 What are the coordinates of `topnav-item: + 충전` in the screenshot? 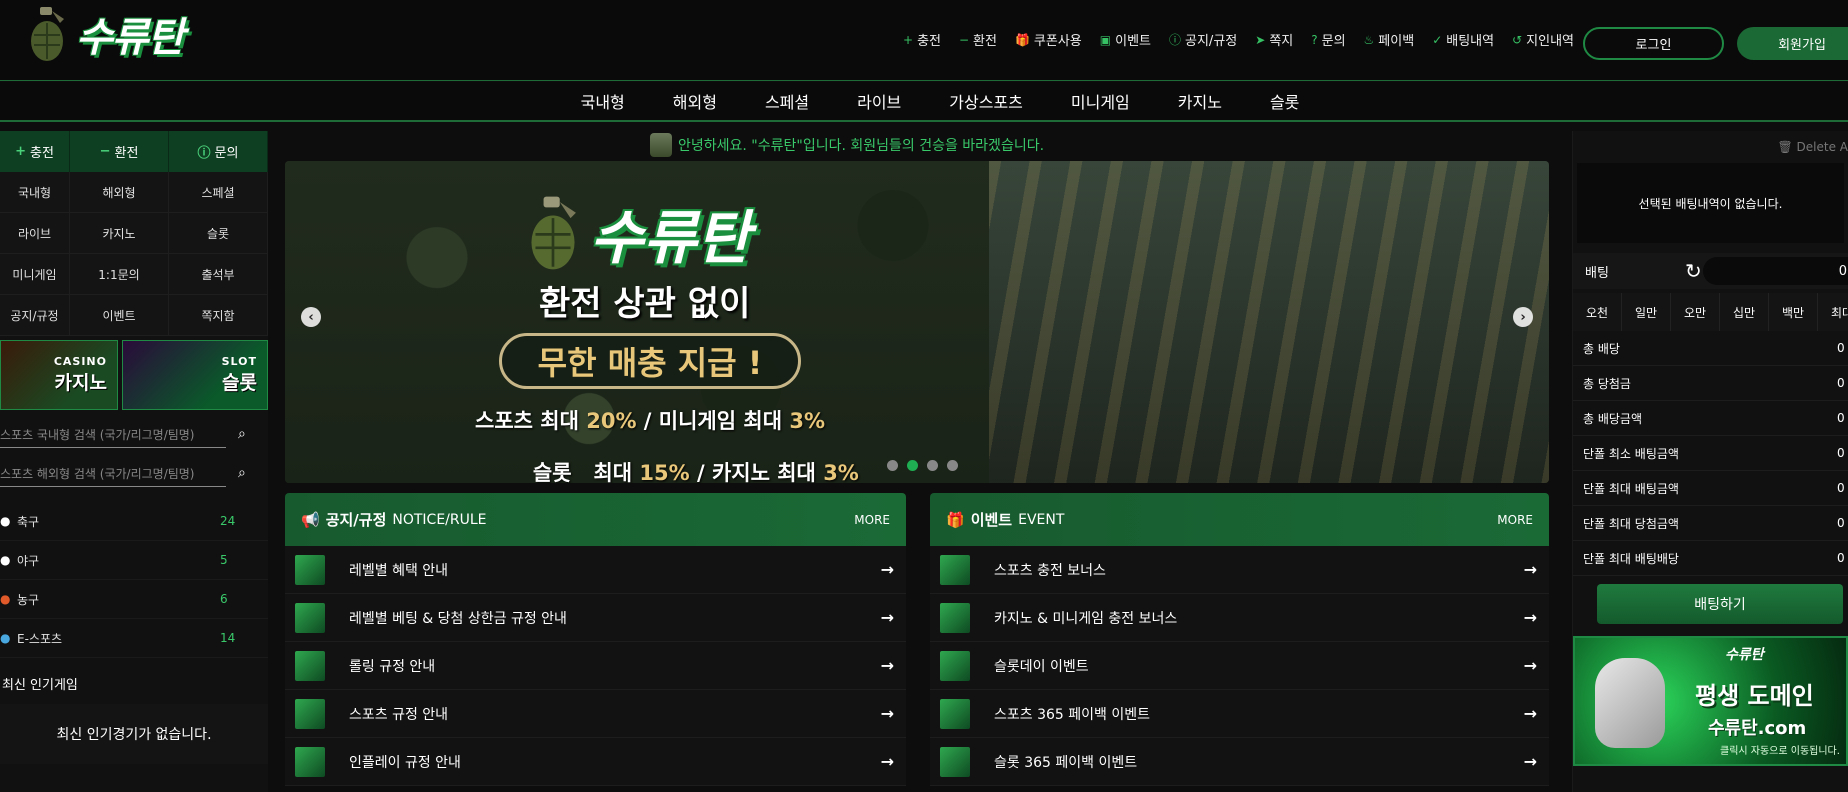 It's located at (922, 40).